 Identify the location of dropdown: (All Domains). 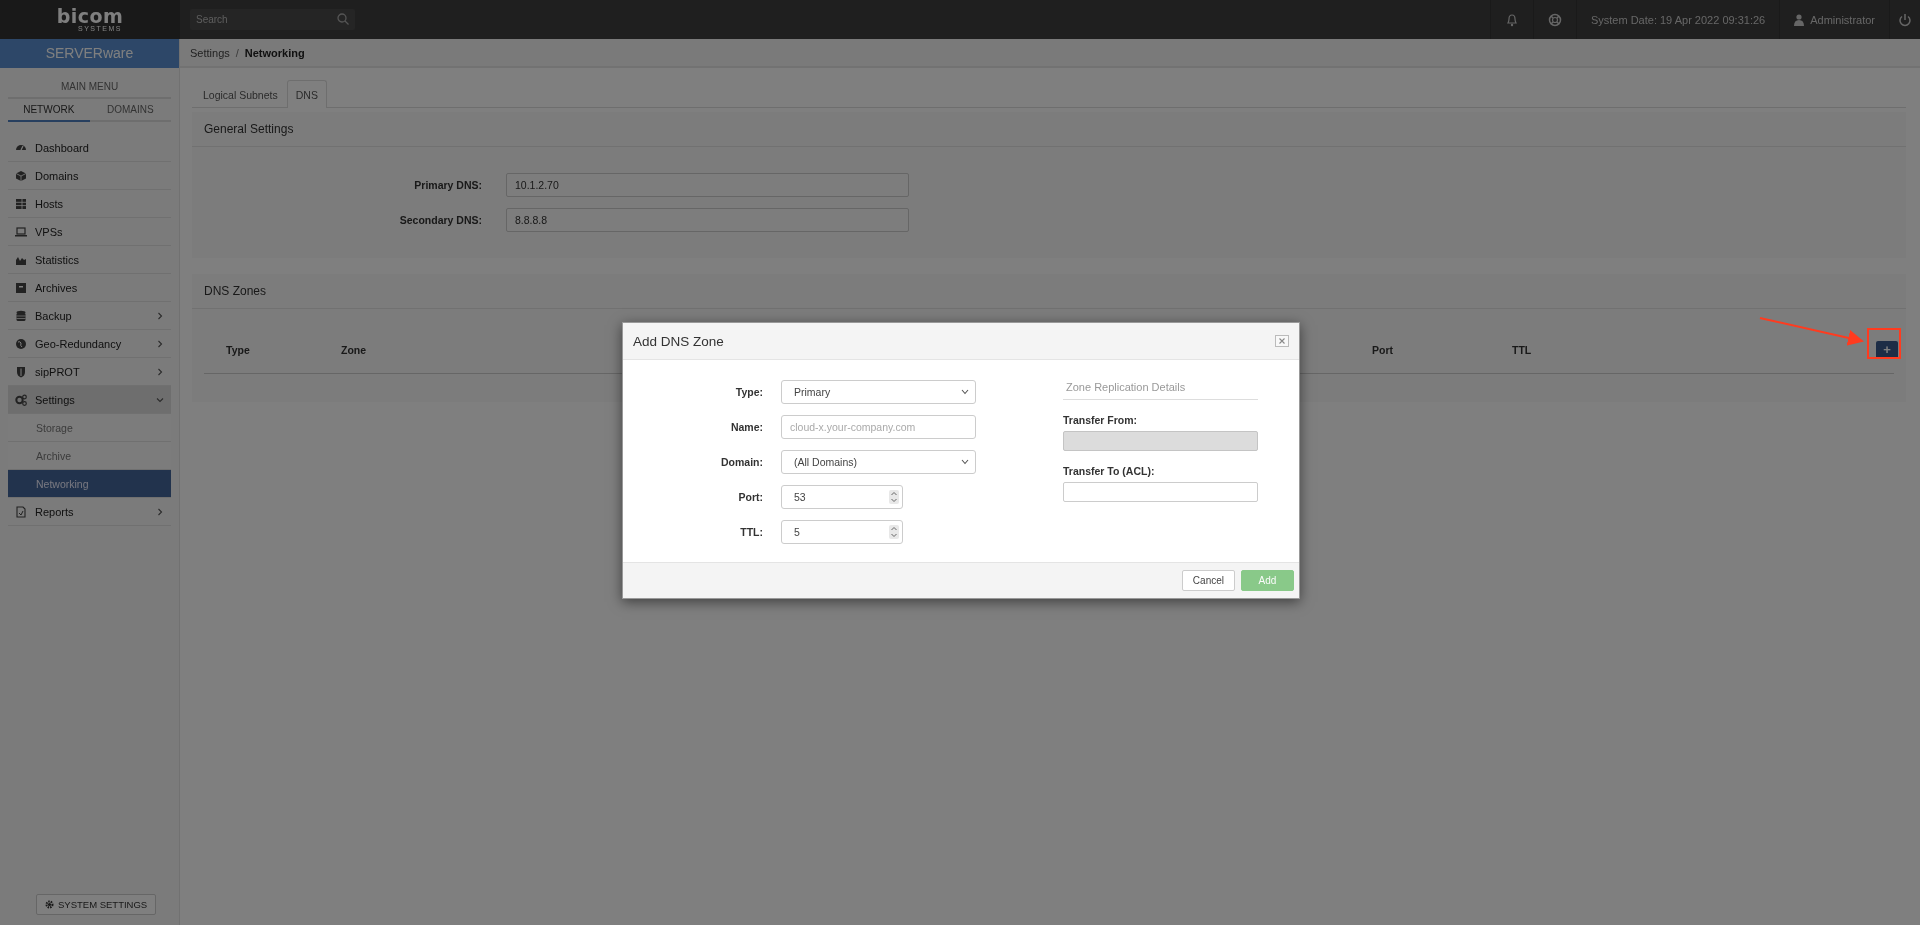
(878, 462).